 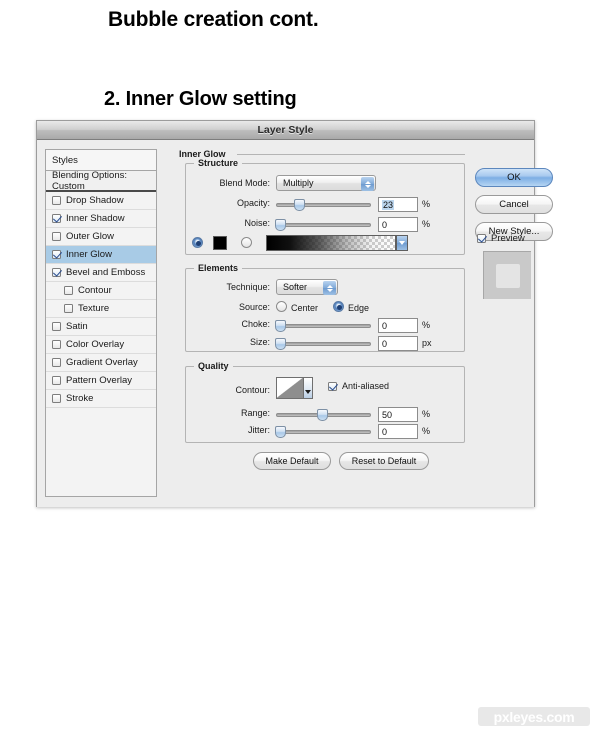 I want to click on style-effect-row: Contour, so click(x=101, y=291).